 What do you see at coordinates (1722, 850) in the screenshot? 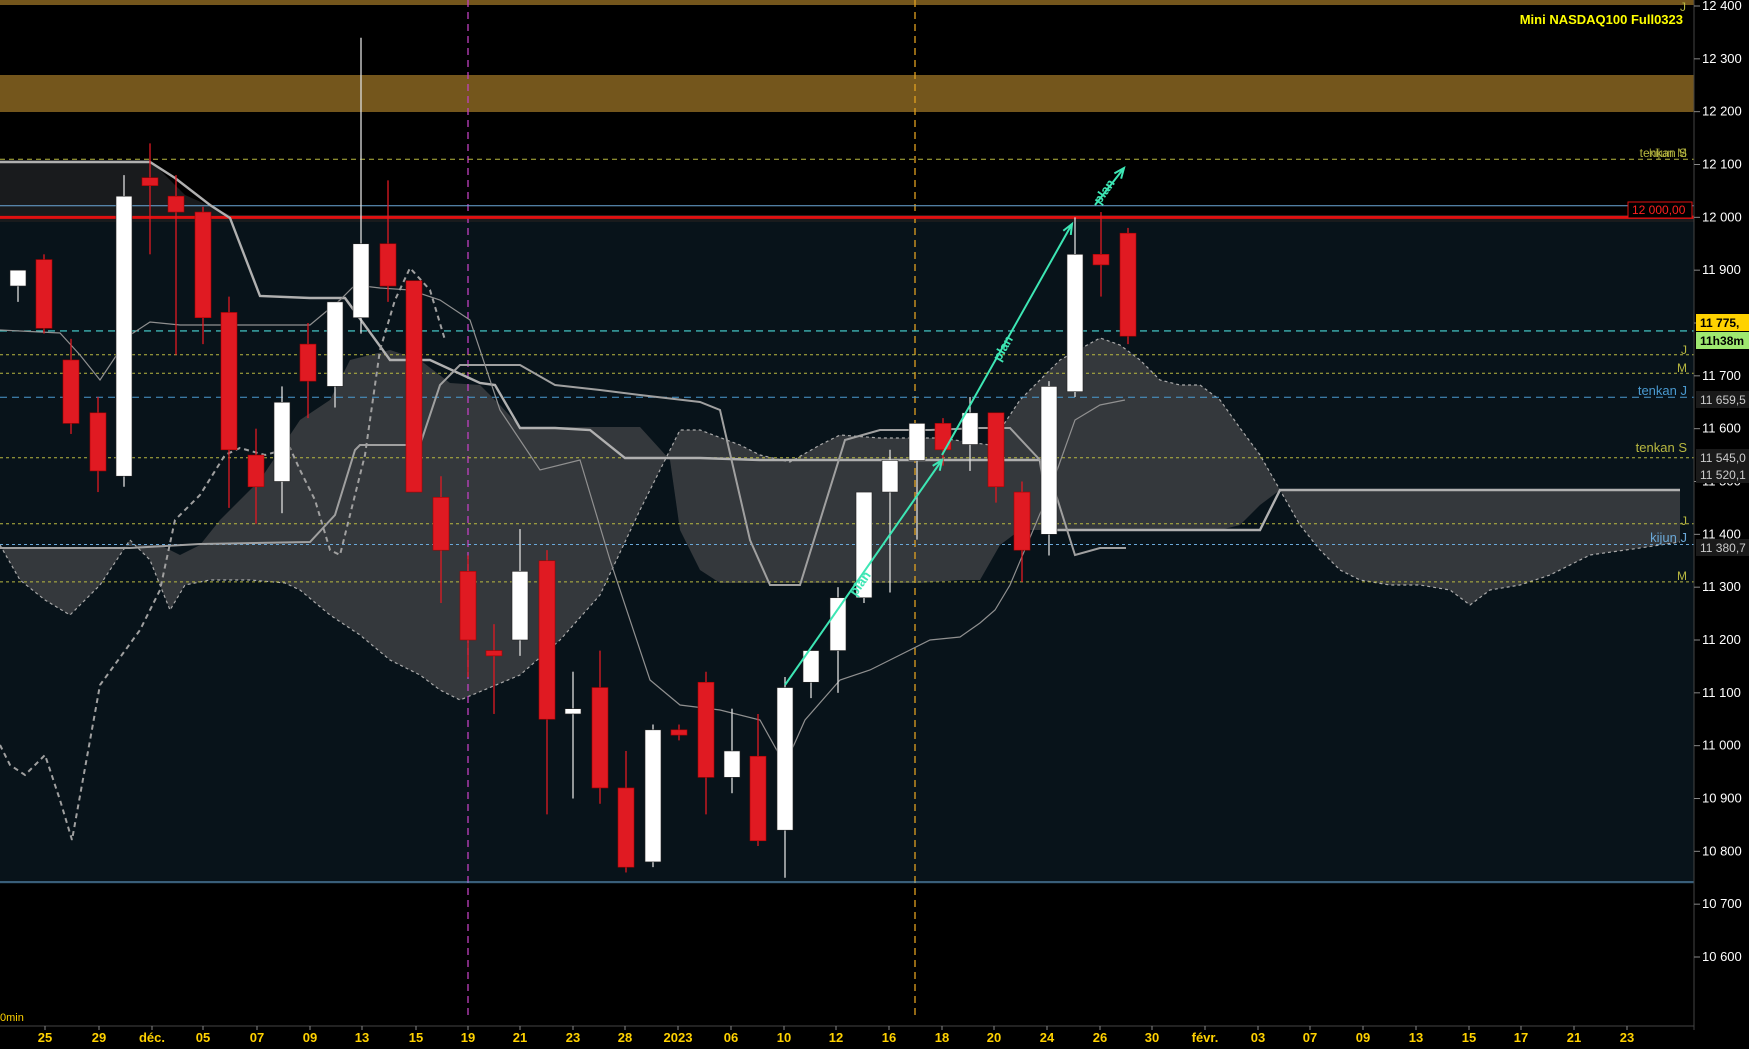
I see `y-tick-label: 10 800` at bounding box center [1722, 850].